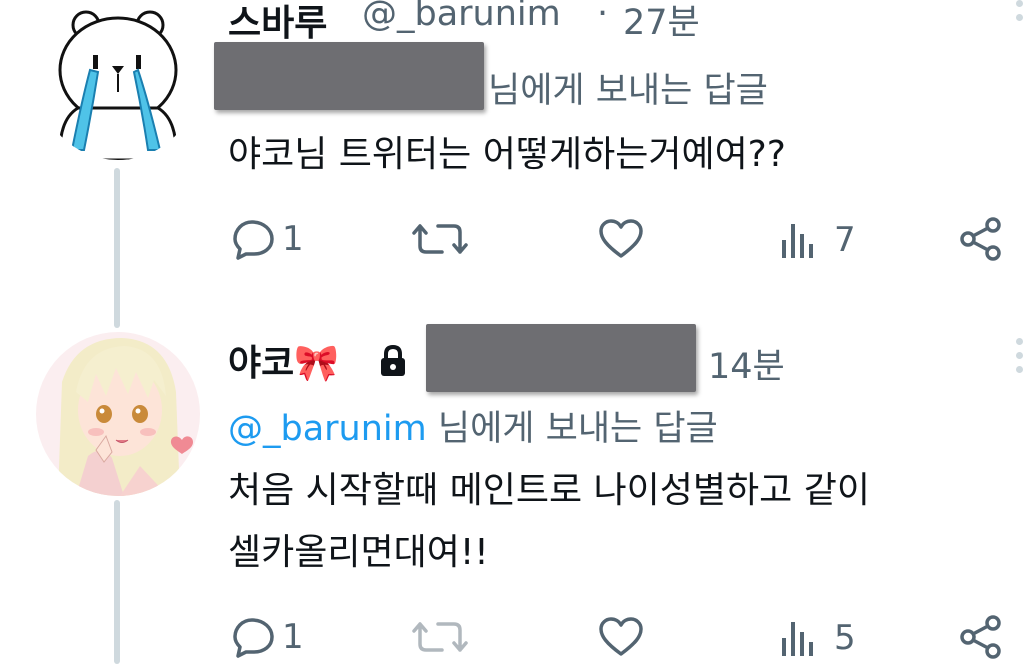  Describe the element at coordinates (549, 490) in the screenshot. I see `tweet-text-line-1: 처음 시작할때 메인트로 나이성별하고 같이` at that location.